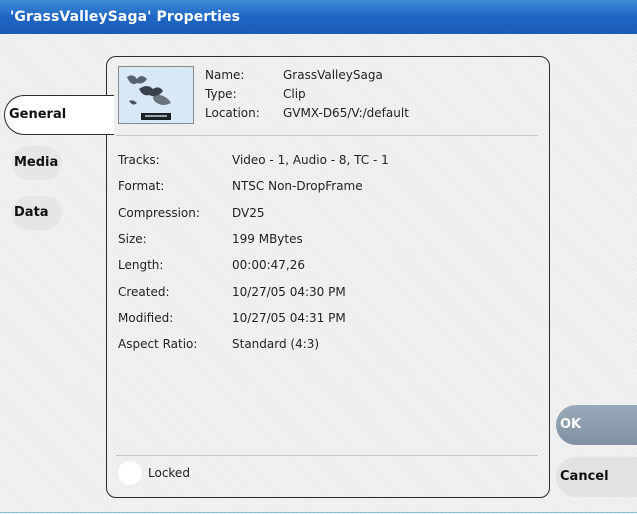 The height and width of the screenshot is (514, 637). I want to click on tab-media: Media, so click(37, 163).